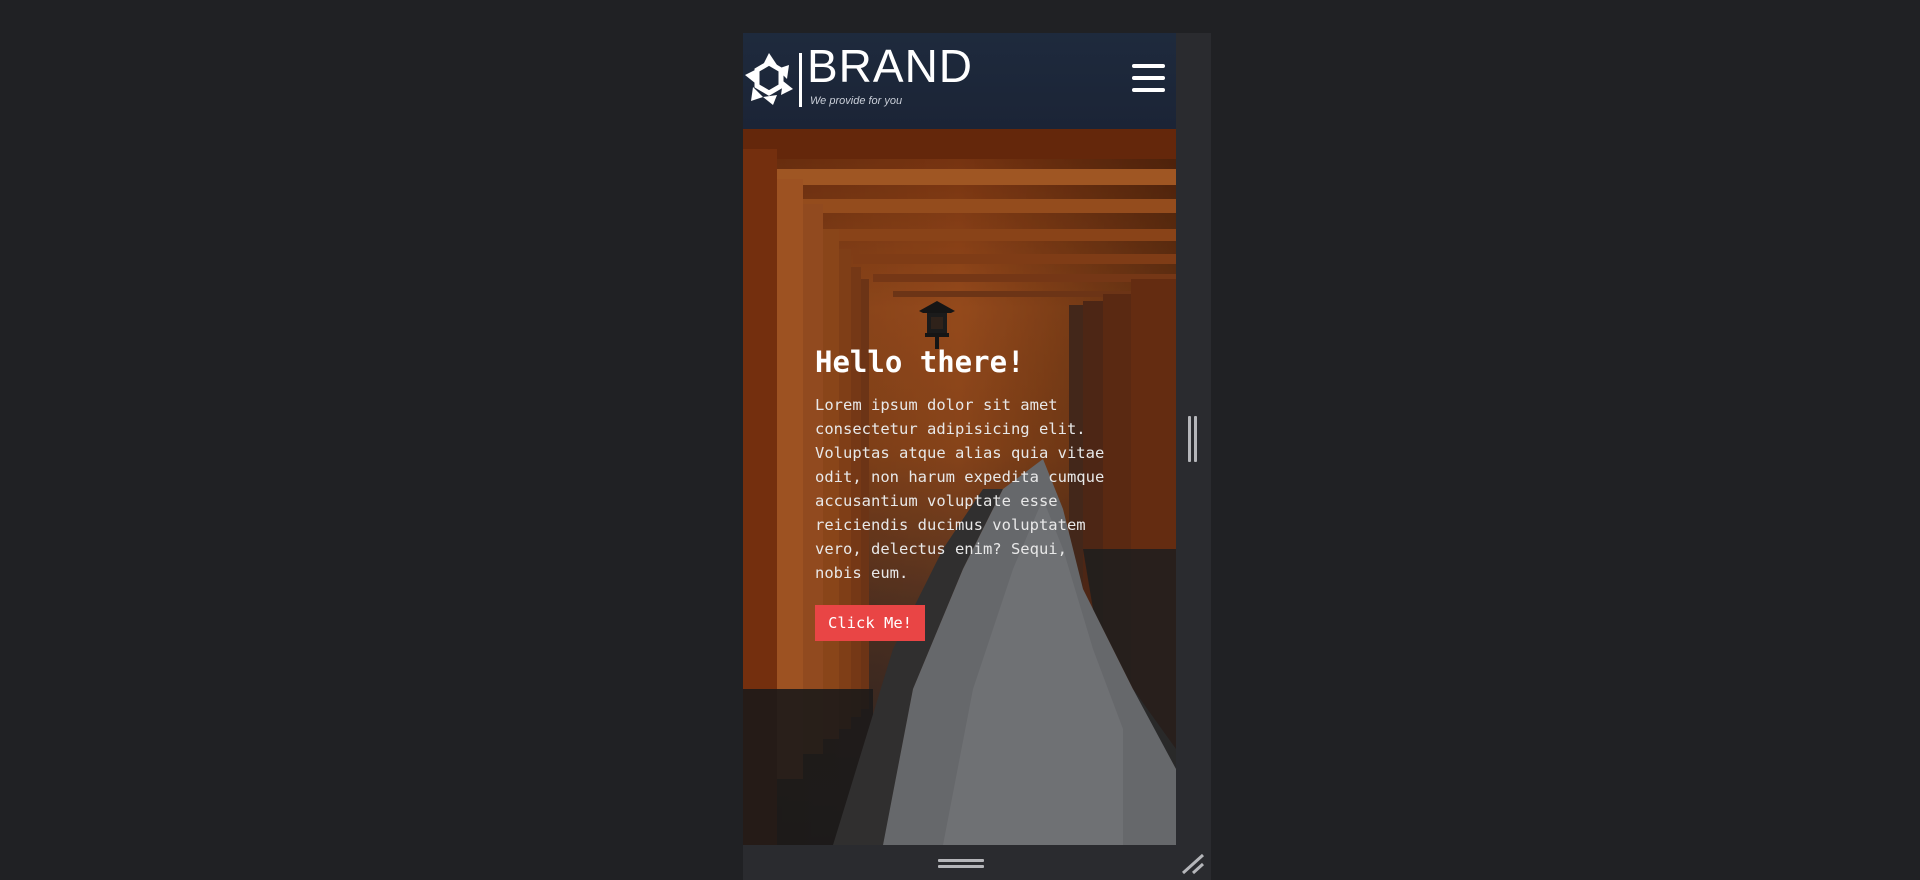  I want to click on brand-name: BRAND, so click(890, 66).